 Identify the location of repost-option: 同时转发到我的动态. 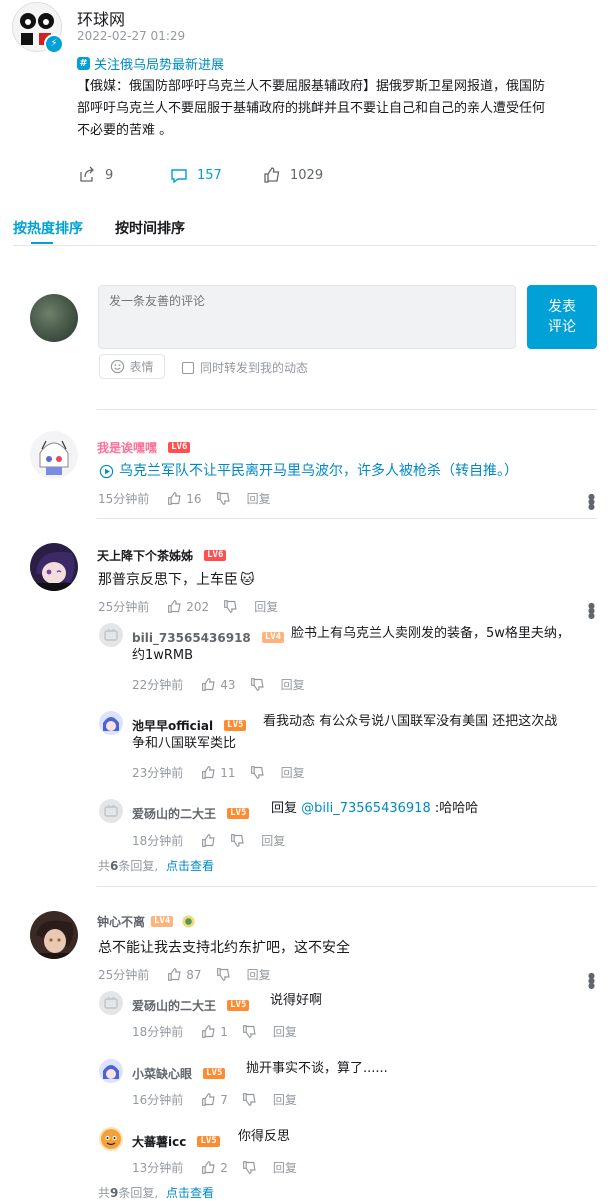
(245, 367).